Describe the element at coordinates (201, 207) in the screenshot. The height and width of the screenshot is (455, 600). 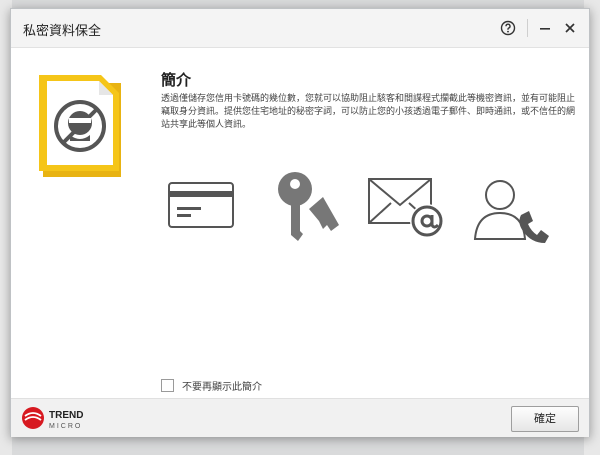
I see `credit-card-icon` at that location.